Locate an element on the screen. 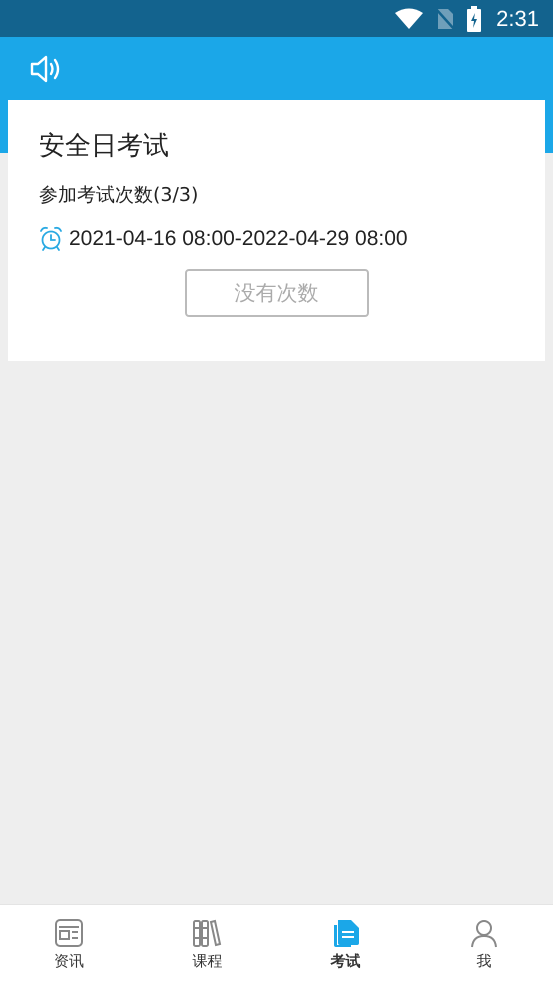  nav-tab: 考试 is located at coordinates (345, 944).